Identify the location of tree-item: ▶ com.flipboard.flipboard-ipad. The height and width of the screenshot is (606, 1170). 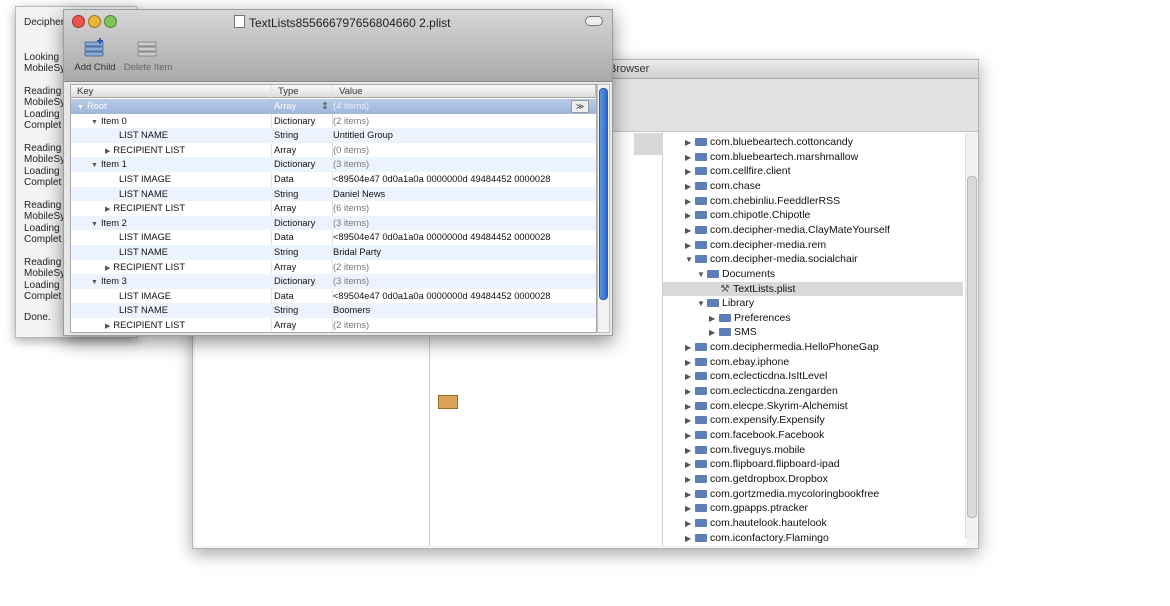
(762, 464).